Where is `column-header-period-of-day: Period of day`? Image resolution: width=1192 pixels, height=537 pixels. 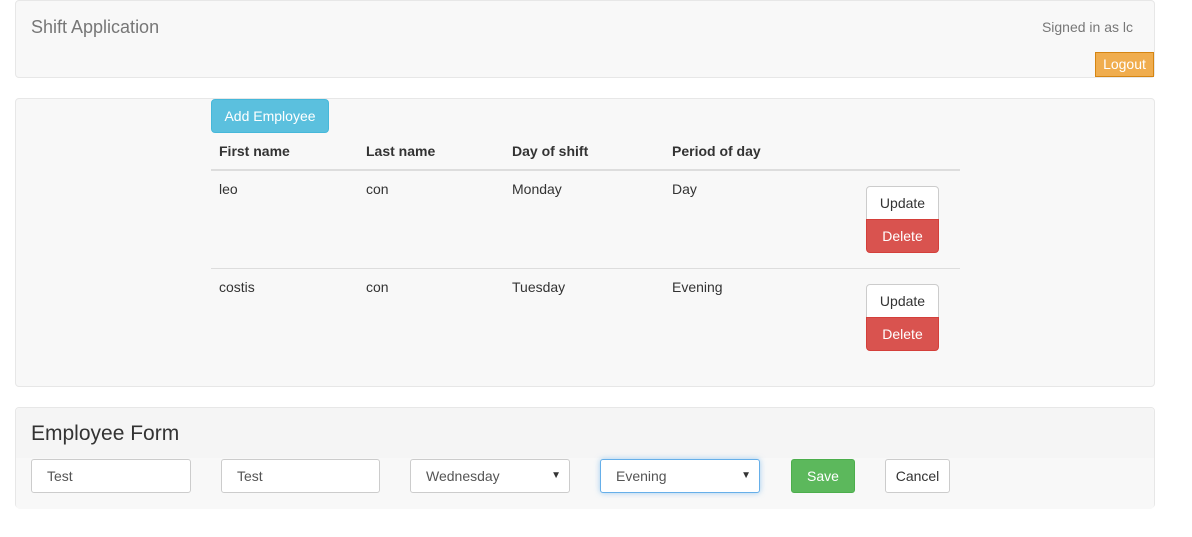
column-header-period-of-day: Period of day is located at coordinates (716, 151).